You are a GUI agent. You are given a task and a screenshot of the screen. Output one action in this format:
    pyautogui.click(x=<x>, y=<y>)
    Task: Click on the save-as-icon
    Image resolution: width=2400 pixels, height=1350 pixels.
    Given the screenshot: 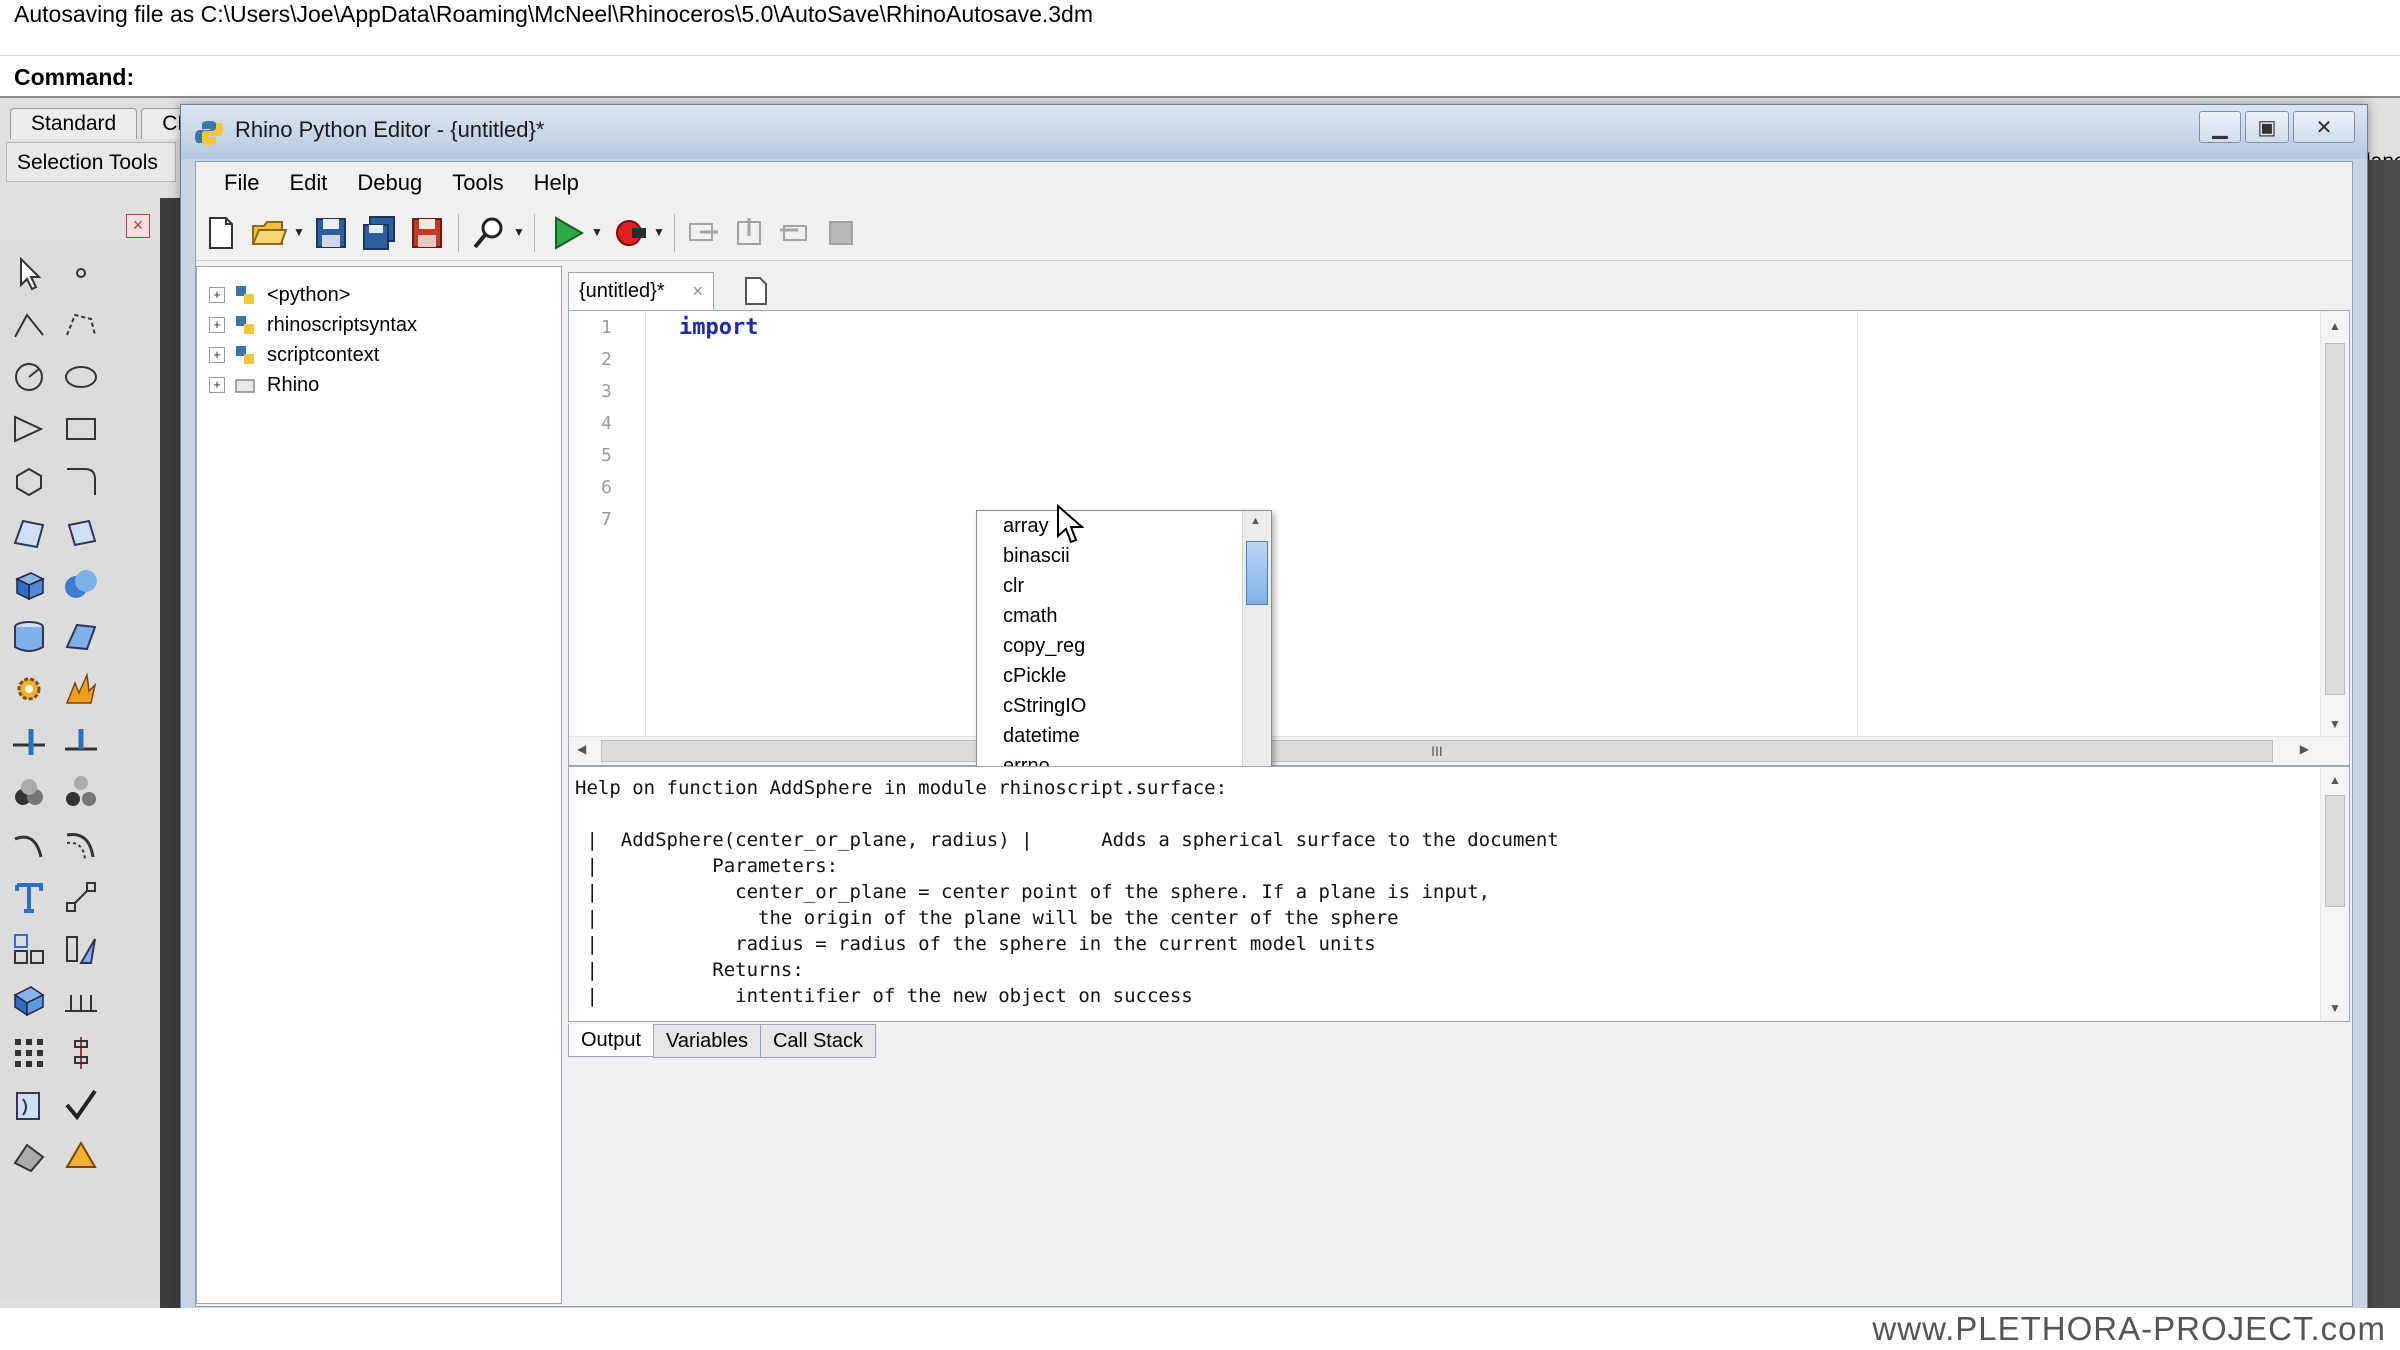 What is the action you would take?
    pyautogui.click(x=427, y=233)
    